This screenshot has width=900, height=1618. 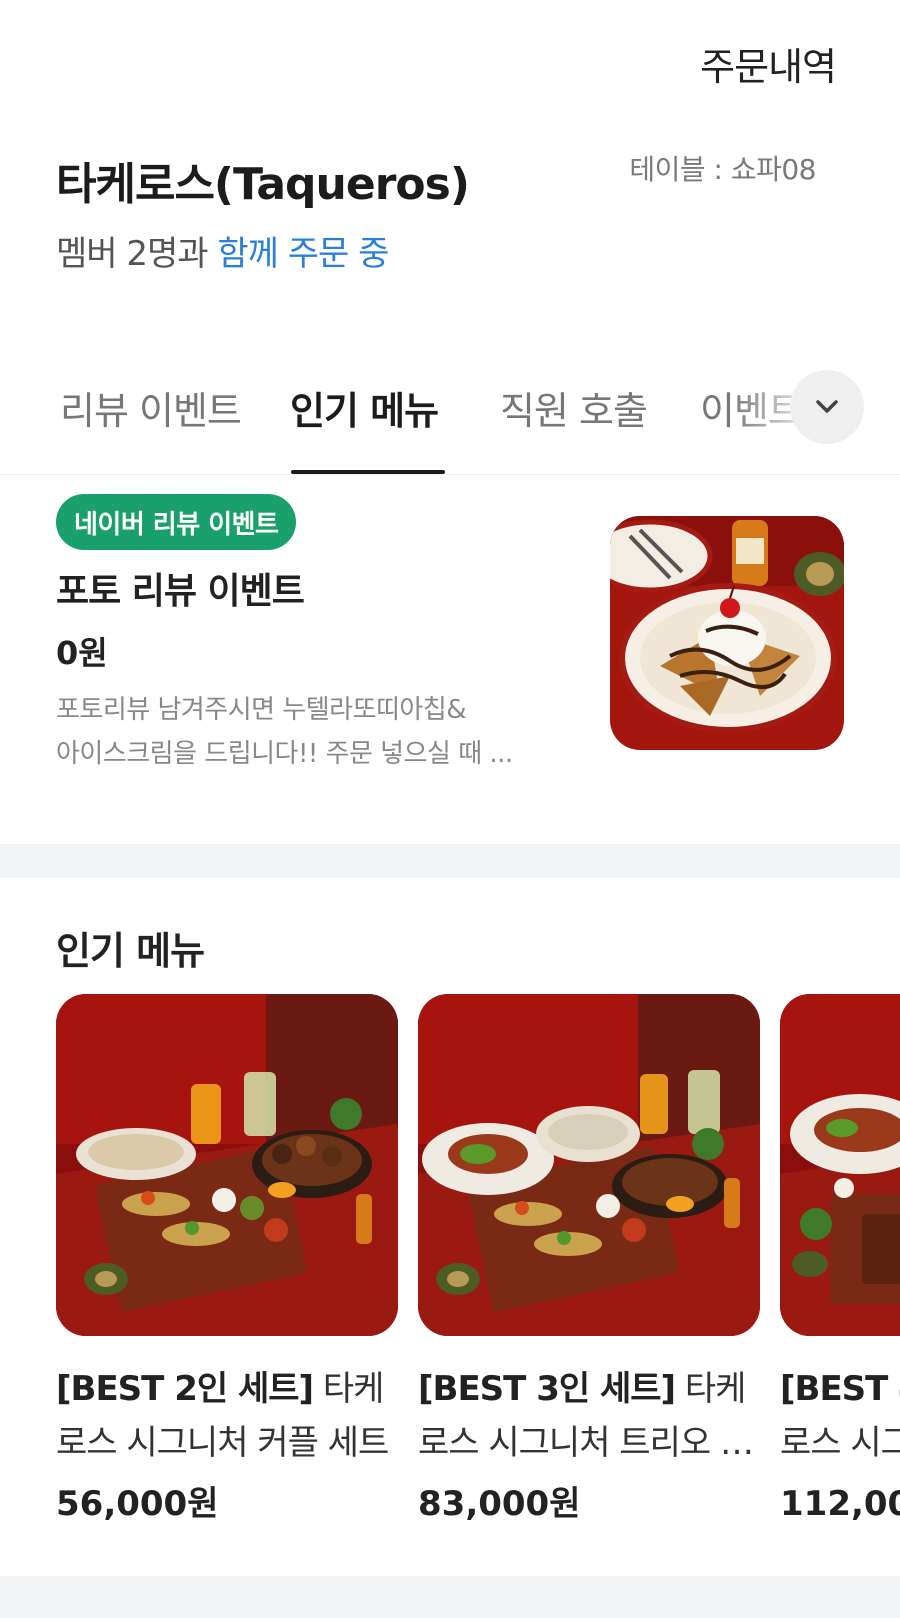 I want to click on menu-tag: [BEST 4, so click(x=840, y=1389).